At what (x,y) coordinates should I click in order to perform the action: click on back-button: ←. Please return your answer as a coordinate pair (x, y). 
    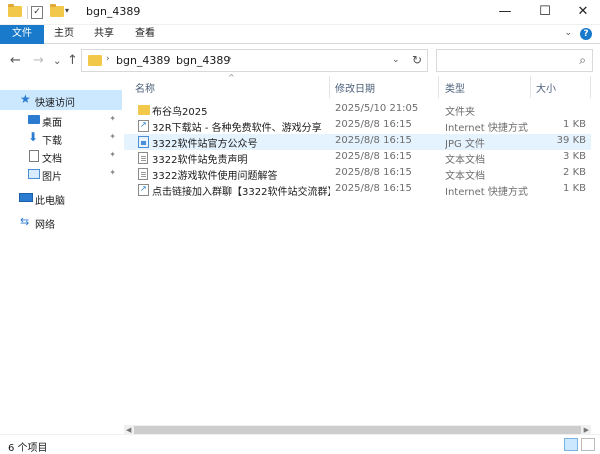
    Looking at the image, I should click on (15, 61).